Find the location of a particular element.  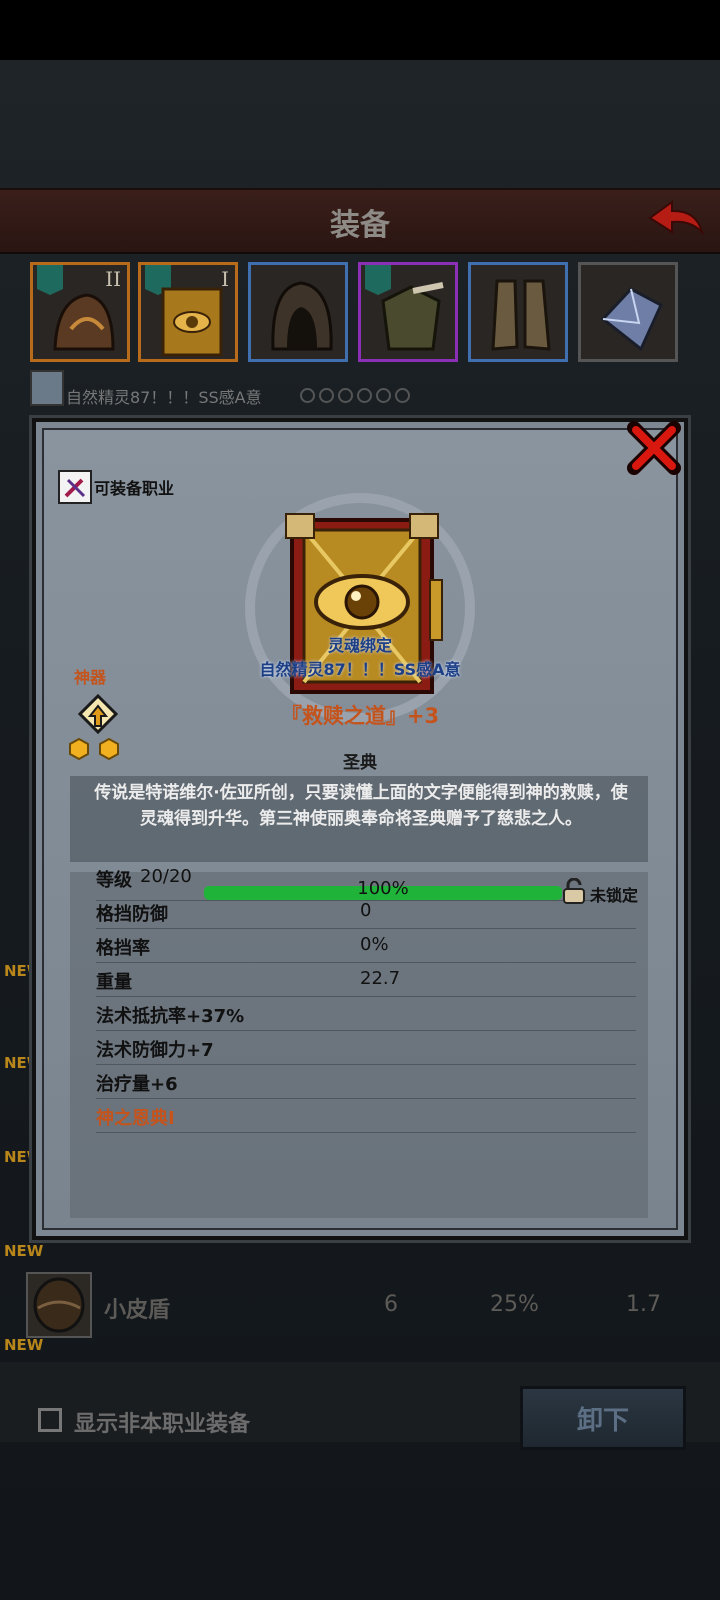

crystal-icon is located at coordinates (631, 319).